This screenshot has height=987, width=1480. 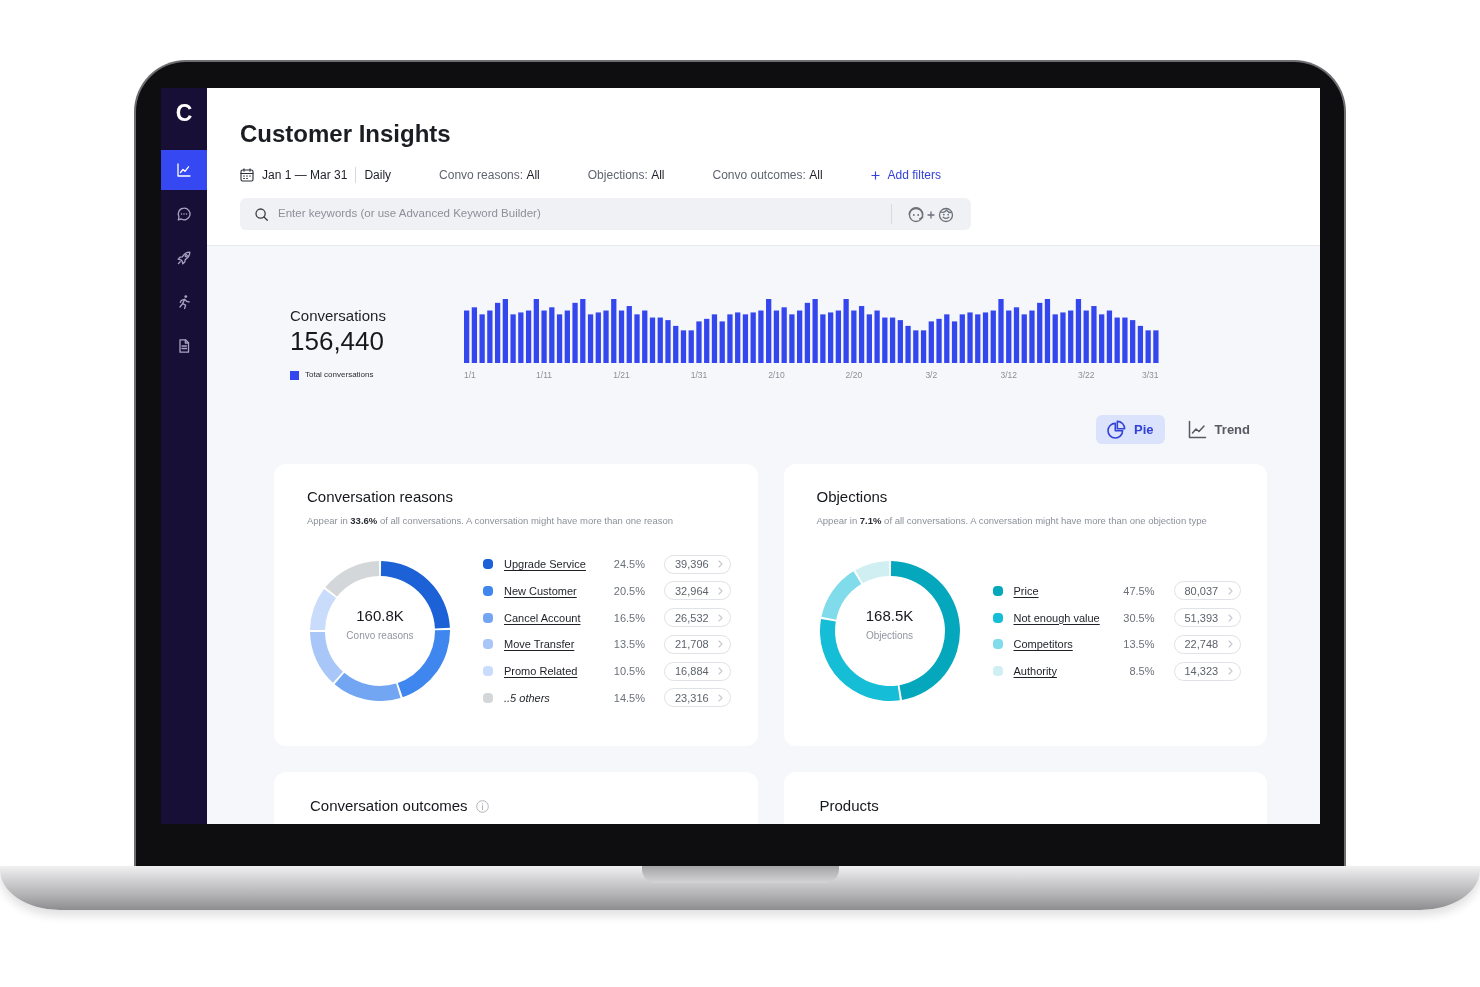 I want to click on axis-label: 1/31, so click(x=699, y=375).